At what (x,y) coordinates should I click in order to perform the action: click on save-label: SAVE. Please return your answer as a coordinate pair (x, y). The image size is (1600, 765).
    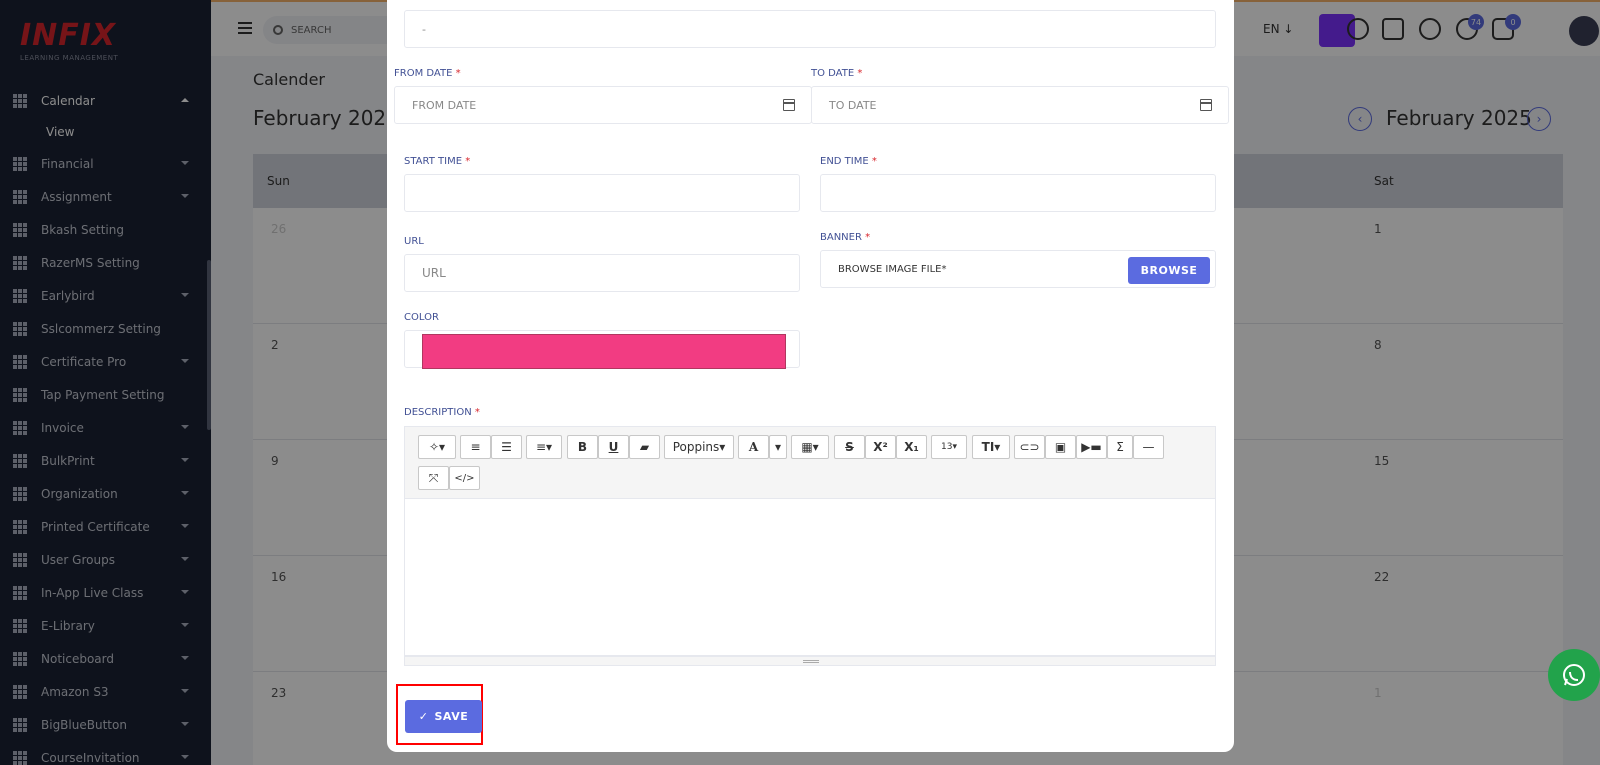
    Looking at the image, I should click on (451, 716).